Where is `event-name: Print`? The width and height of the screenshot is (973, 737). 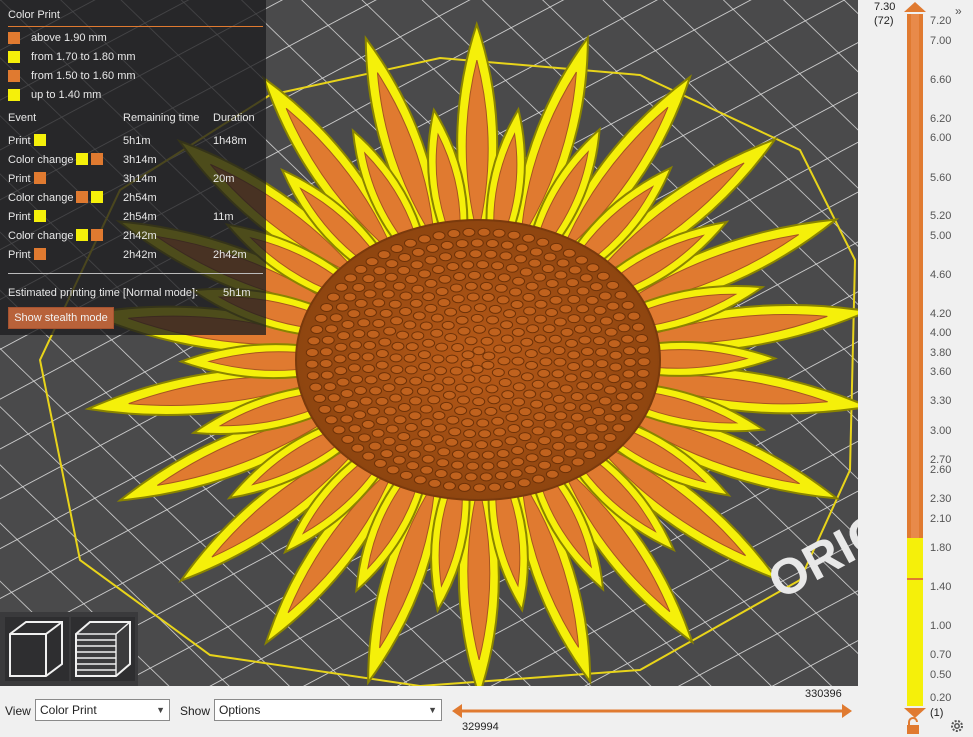 event-name: Print is located at coordinates (19, 141).